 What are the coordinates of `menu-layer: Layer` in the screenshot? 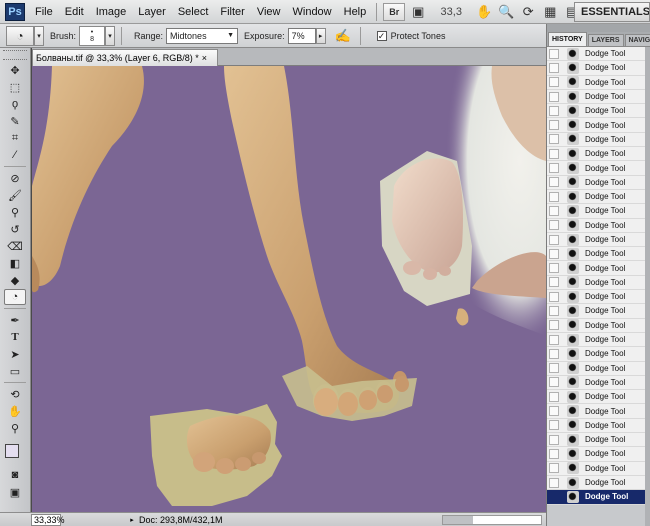 It's located at (152, 12).